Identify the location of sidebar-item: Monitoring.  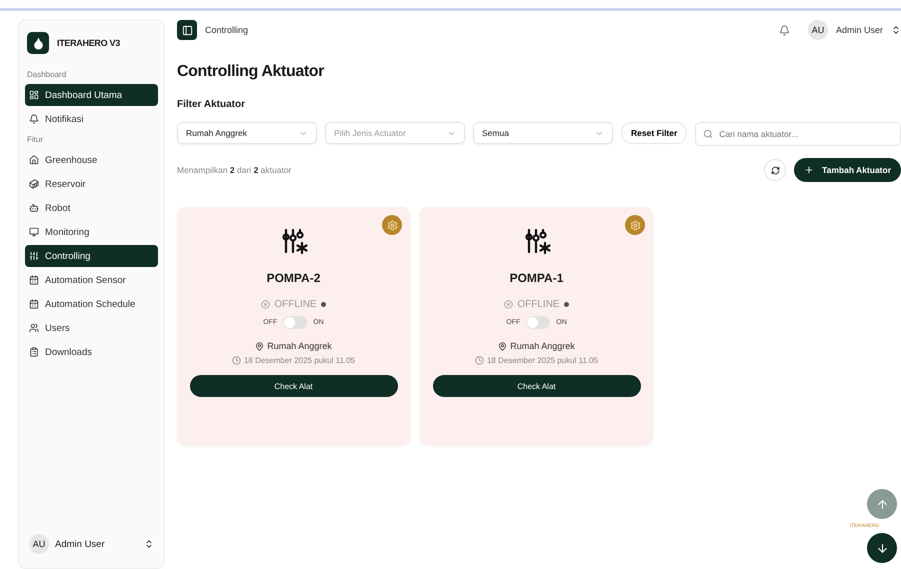
(91, 232).